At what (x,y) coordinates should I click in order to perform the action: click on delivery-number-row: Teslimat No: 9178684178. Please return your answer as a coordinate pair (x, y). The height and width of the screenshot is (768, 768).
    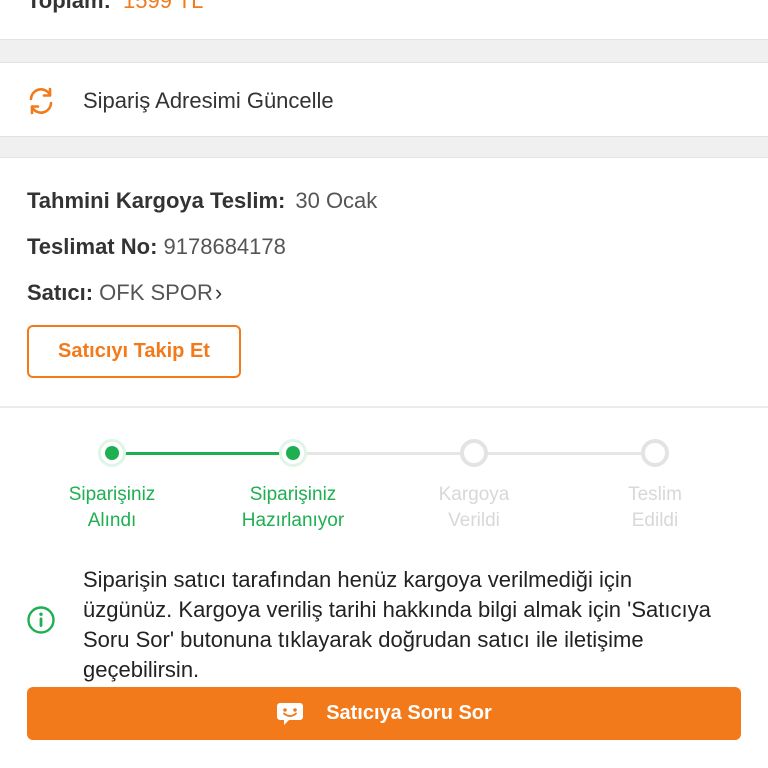
    Looking at the image, I should click on (156, 247).